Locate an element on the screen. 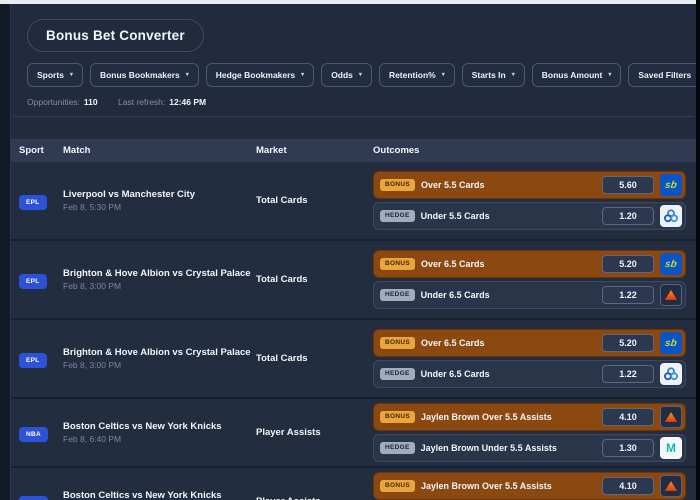 This screenshot has height=500, width=700. hedge-odds-value: 1.22 is located at coordinates (628, 374).